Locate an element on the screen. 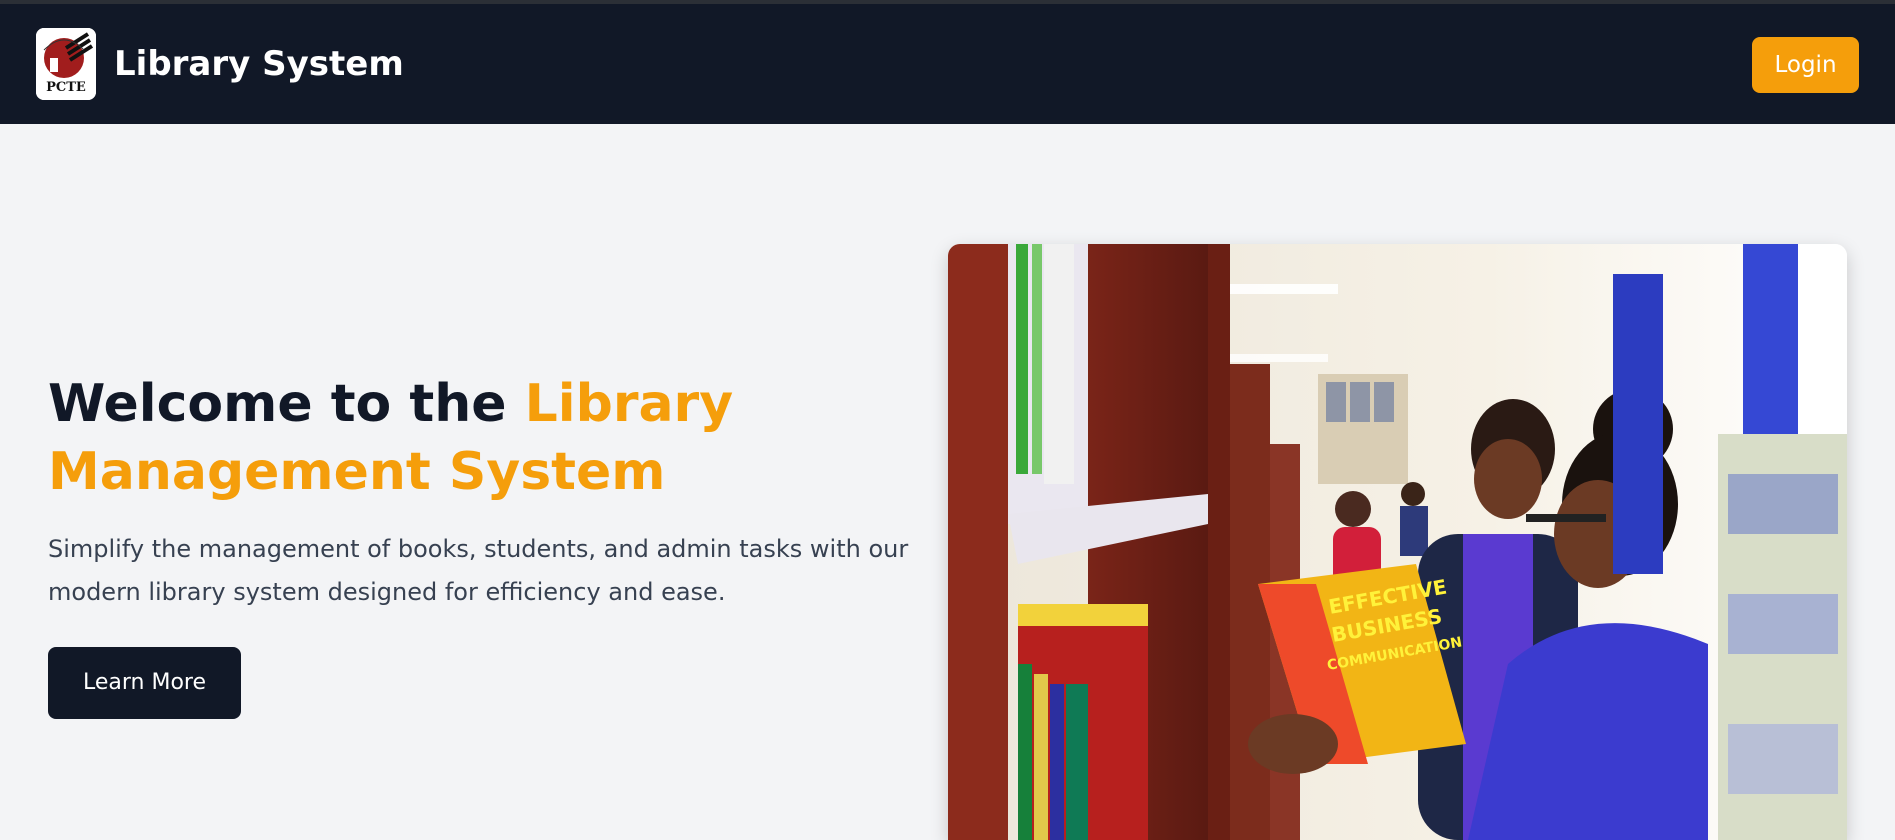 The height and width of the screenshot is (840, 1895). hero-title-text: Welcome to the is located at coordinates (286, 404).